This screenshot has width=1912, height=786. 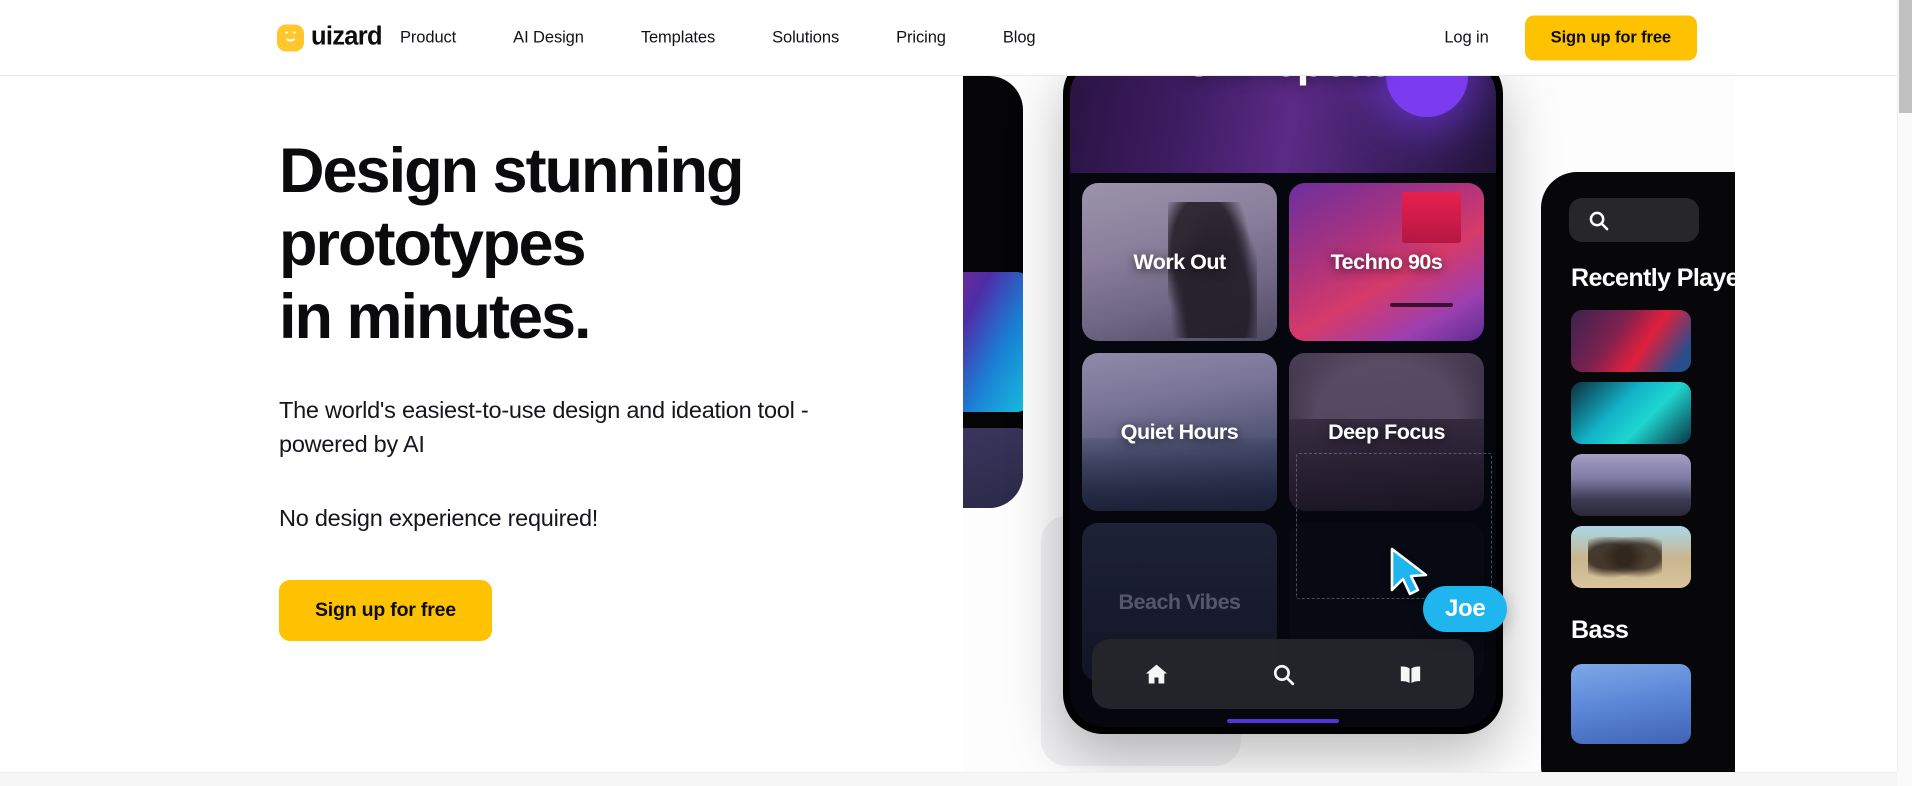 I want to click on signup-button-hero: Sign up for free, so click(x=385, y=611).